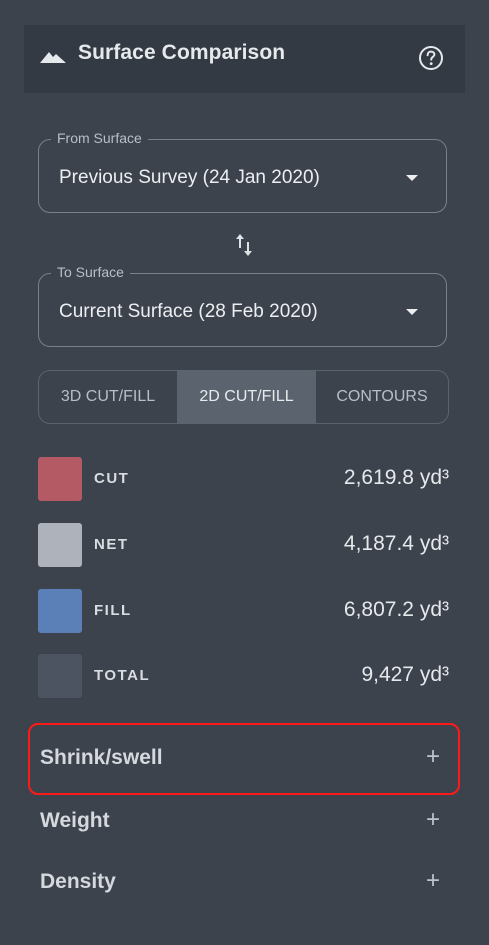  What do you see at coordinates (111, 544) in the screenshot?
I see `volume-label: NET` at bounding box center [111, 544].